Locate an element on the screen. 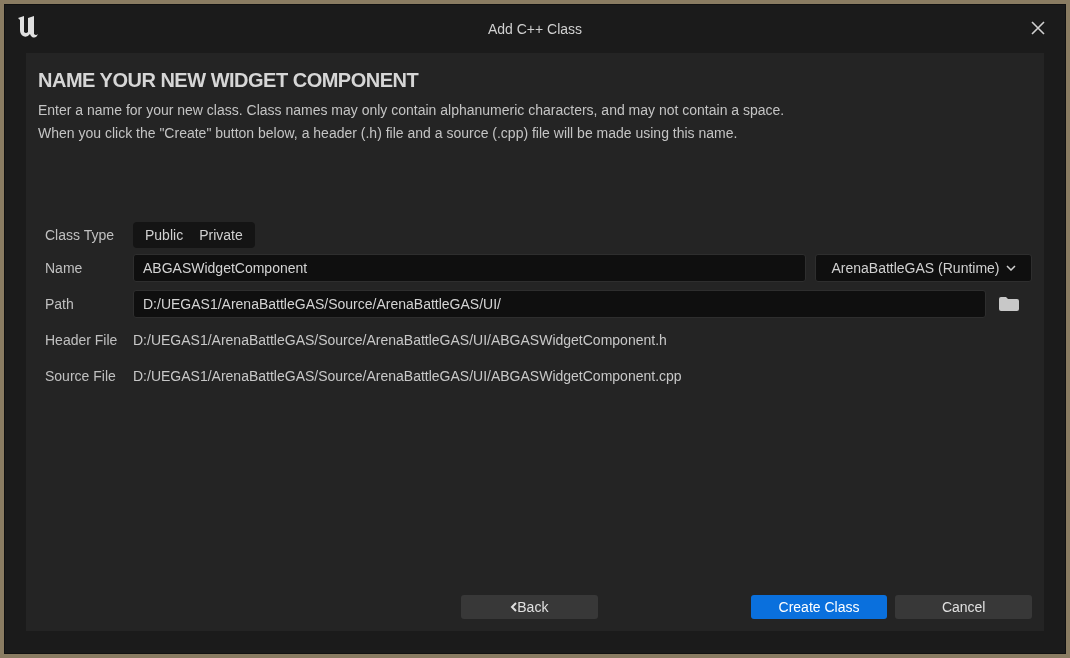  cancel-button: Cancel is located at coordinates (963, 607).